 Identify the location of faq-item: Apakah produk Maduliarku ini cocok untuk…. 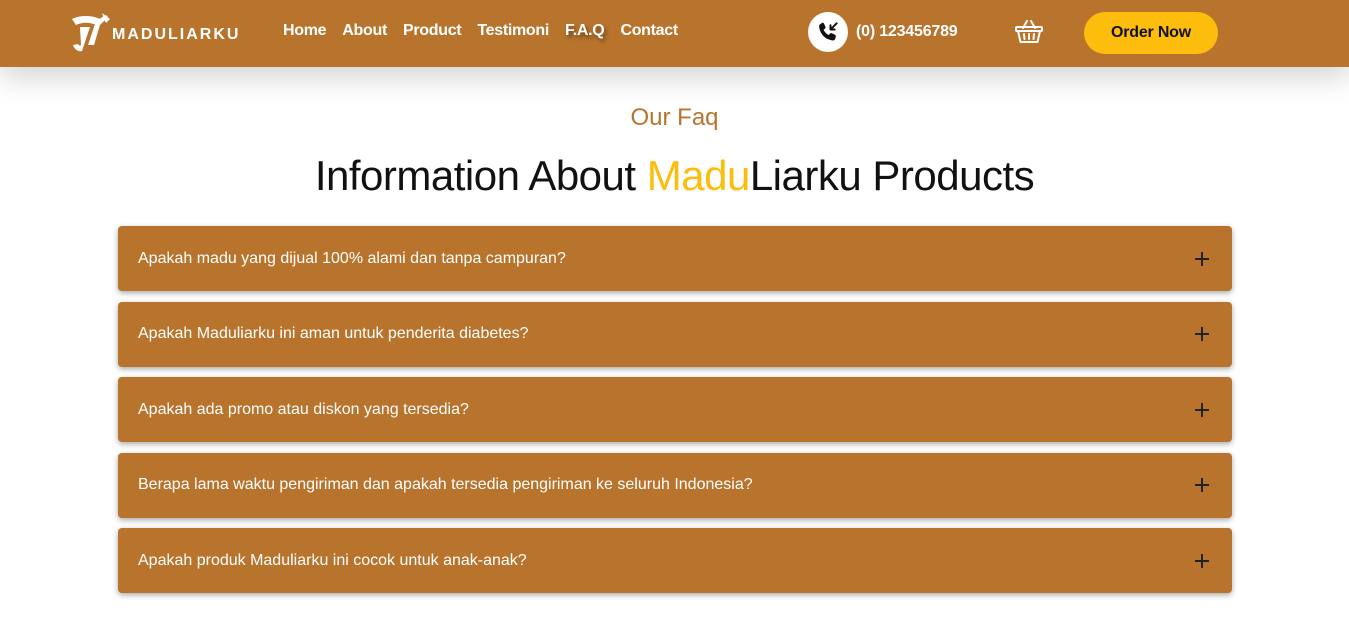
(675, 560).